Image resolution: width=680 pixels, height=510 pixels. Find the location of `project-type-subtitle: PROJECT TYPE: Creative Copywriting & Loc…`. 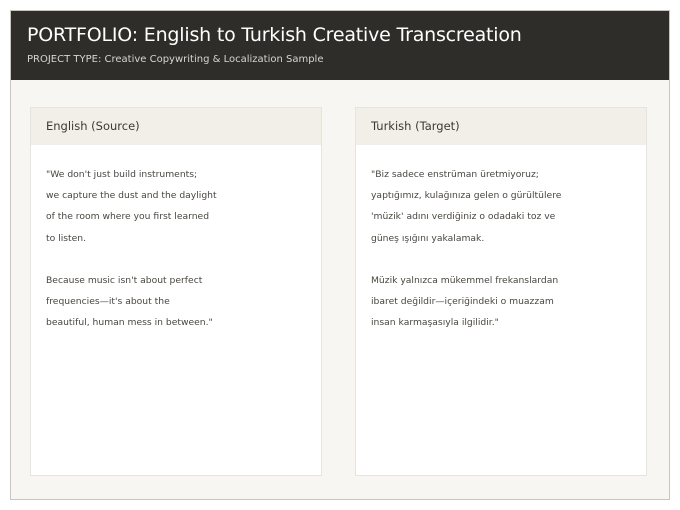

project-type-subtitle: PROJECT TYPE: Creative Copywriting & Loc… is located at coordinates (175, 59).